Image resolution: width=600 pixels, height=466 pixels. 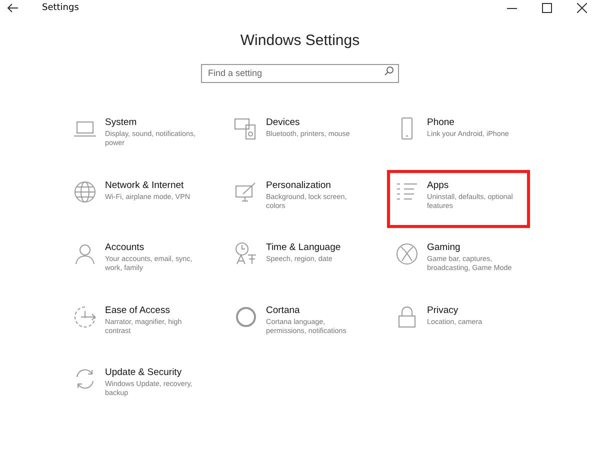 I want to click on back-icon, so click(x=13, y=8).